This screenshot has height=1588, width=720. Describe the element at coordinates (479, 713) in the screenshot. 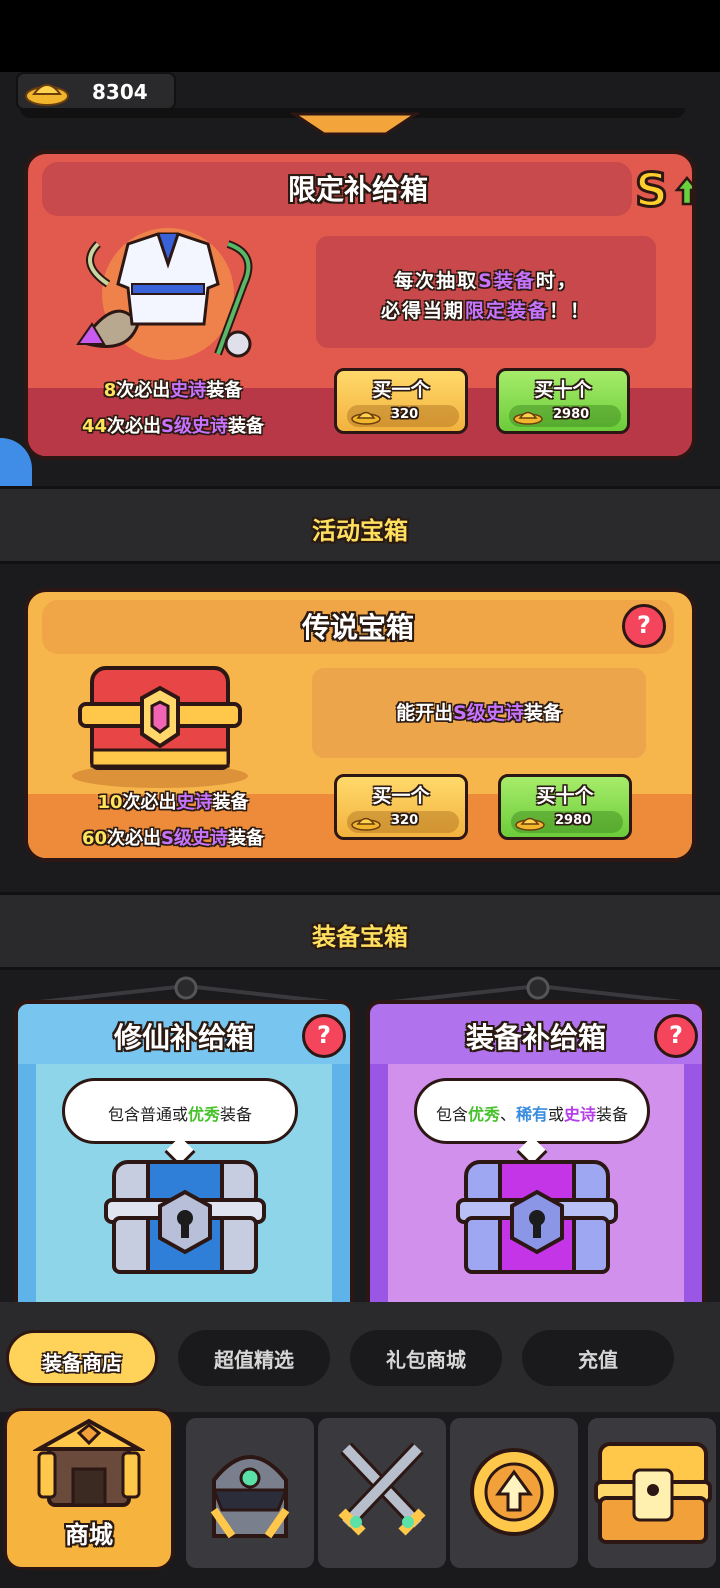

I see `legend-chest-description: 能开出S级史诗装备` at that location.